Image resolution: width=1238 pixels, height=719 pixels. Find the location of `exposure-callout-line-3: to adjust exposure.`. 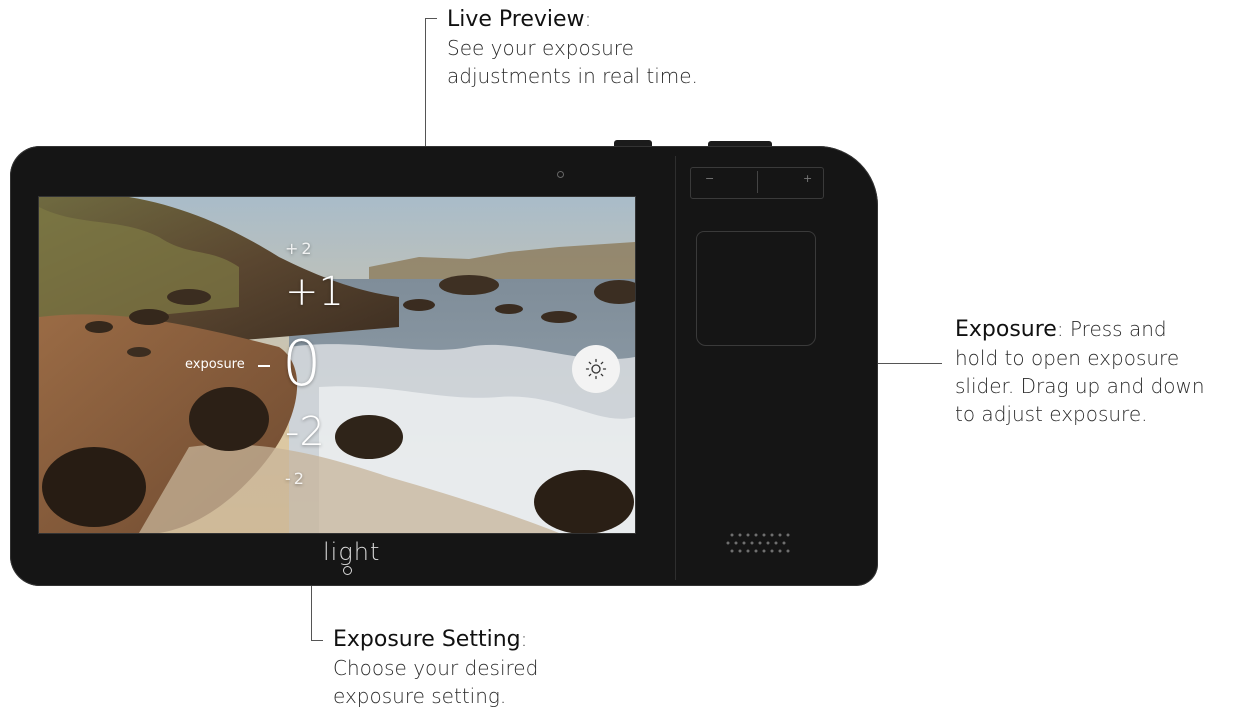

exposure-callout-line-3: to adjust exposure. is located at coordinates (1051, 414).